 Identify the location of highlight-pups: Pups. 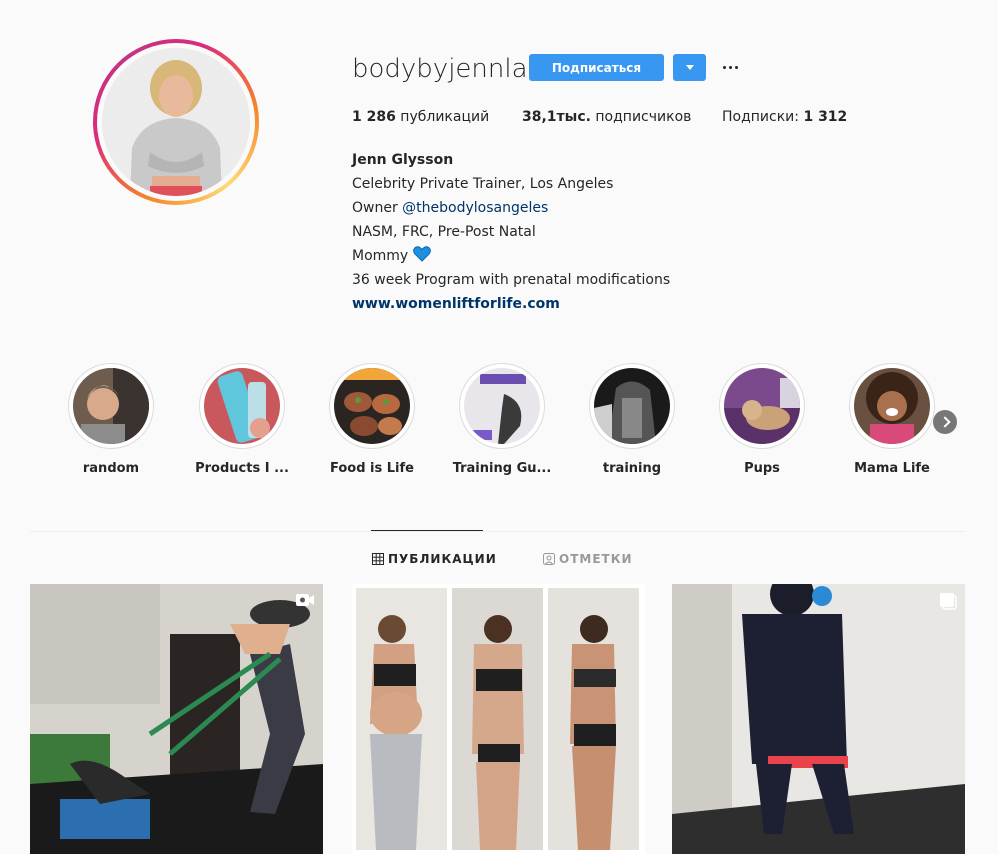
(762, 420).